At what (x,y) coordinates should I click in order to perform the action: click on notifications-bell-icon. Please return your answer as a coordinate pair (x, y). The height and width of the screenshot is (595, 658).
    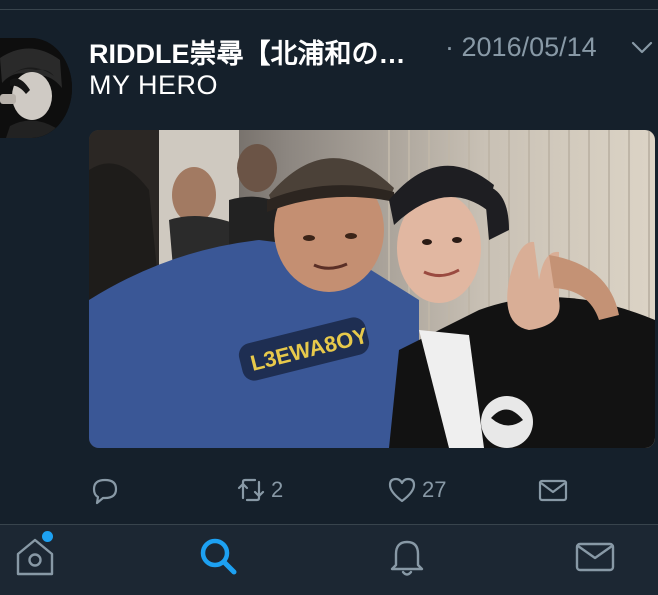
    Looking at the image, I should click on (407, 558).